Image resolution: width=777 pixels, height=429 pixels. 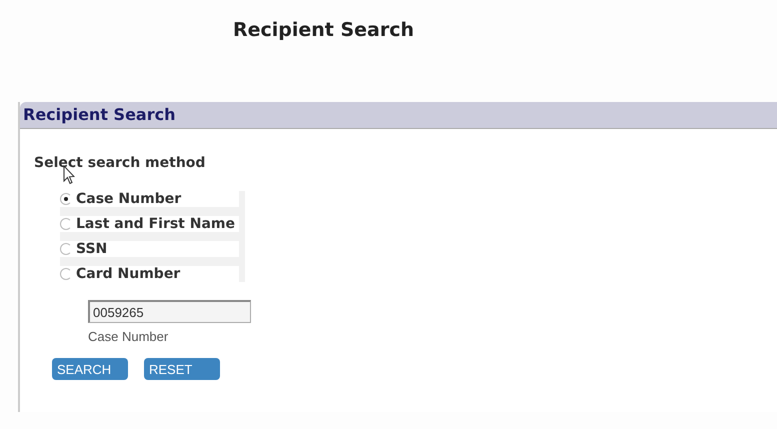 What do you see at coordinates (120, 163) in the screenshot?
I see `prompt-label: Select search method` at bounding box center [120, 163].